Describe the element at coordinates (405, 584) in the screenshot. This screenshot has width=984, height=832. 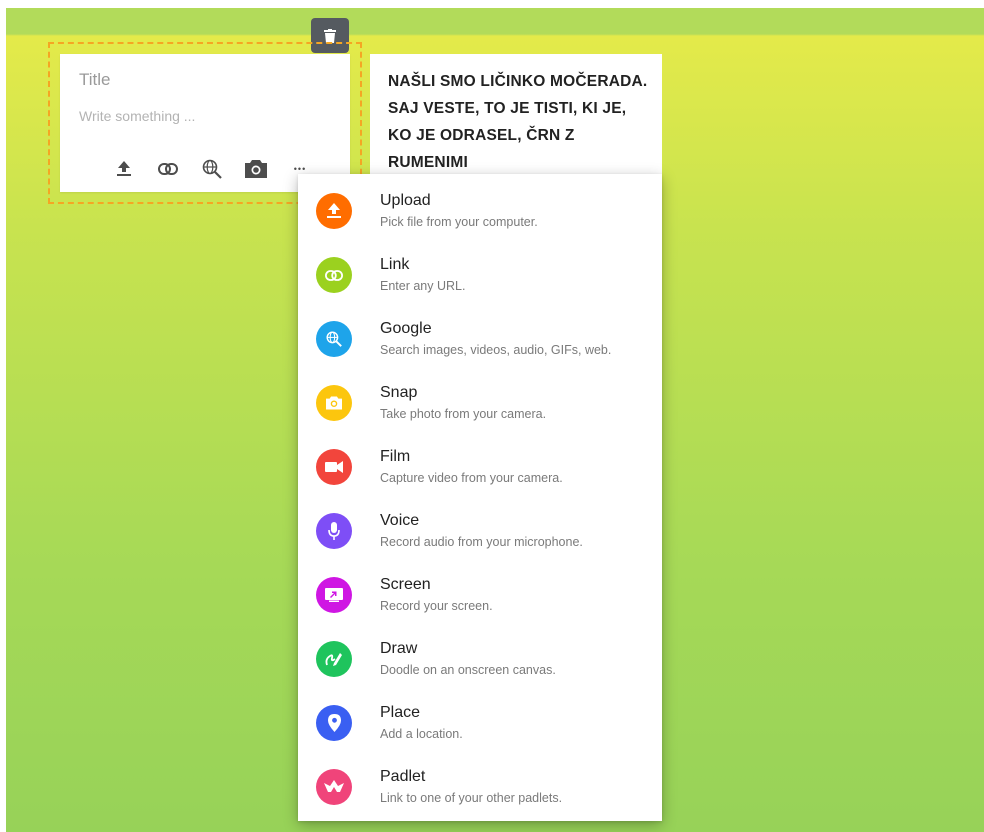
I see `menu-item-label: Screen` at that location.